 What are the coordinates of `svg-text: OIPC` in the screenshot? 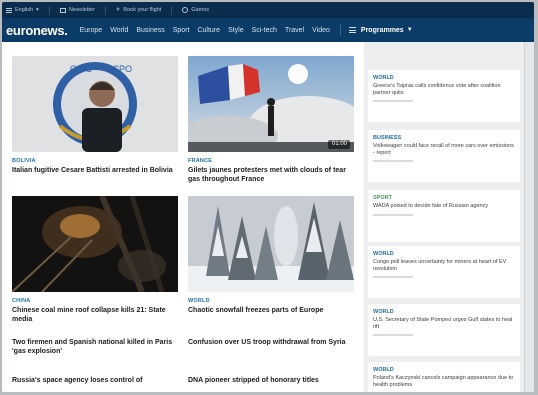 It's located at (81, 69).